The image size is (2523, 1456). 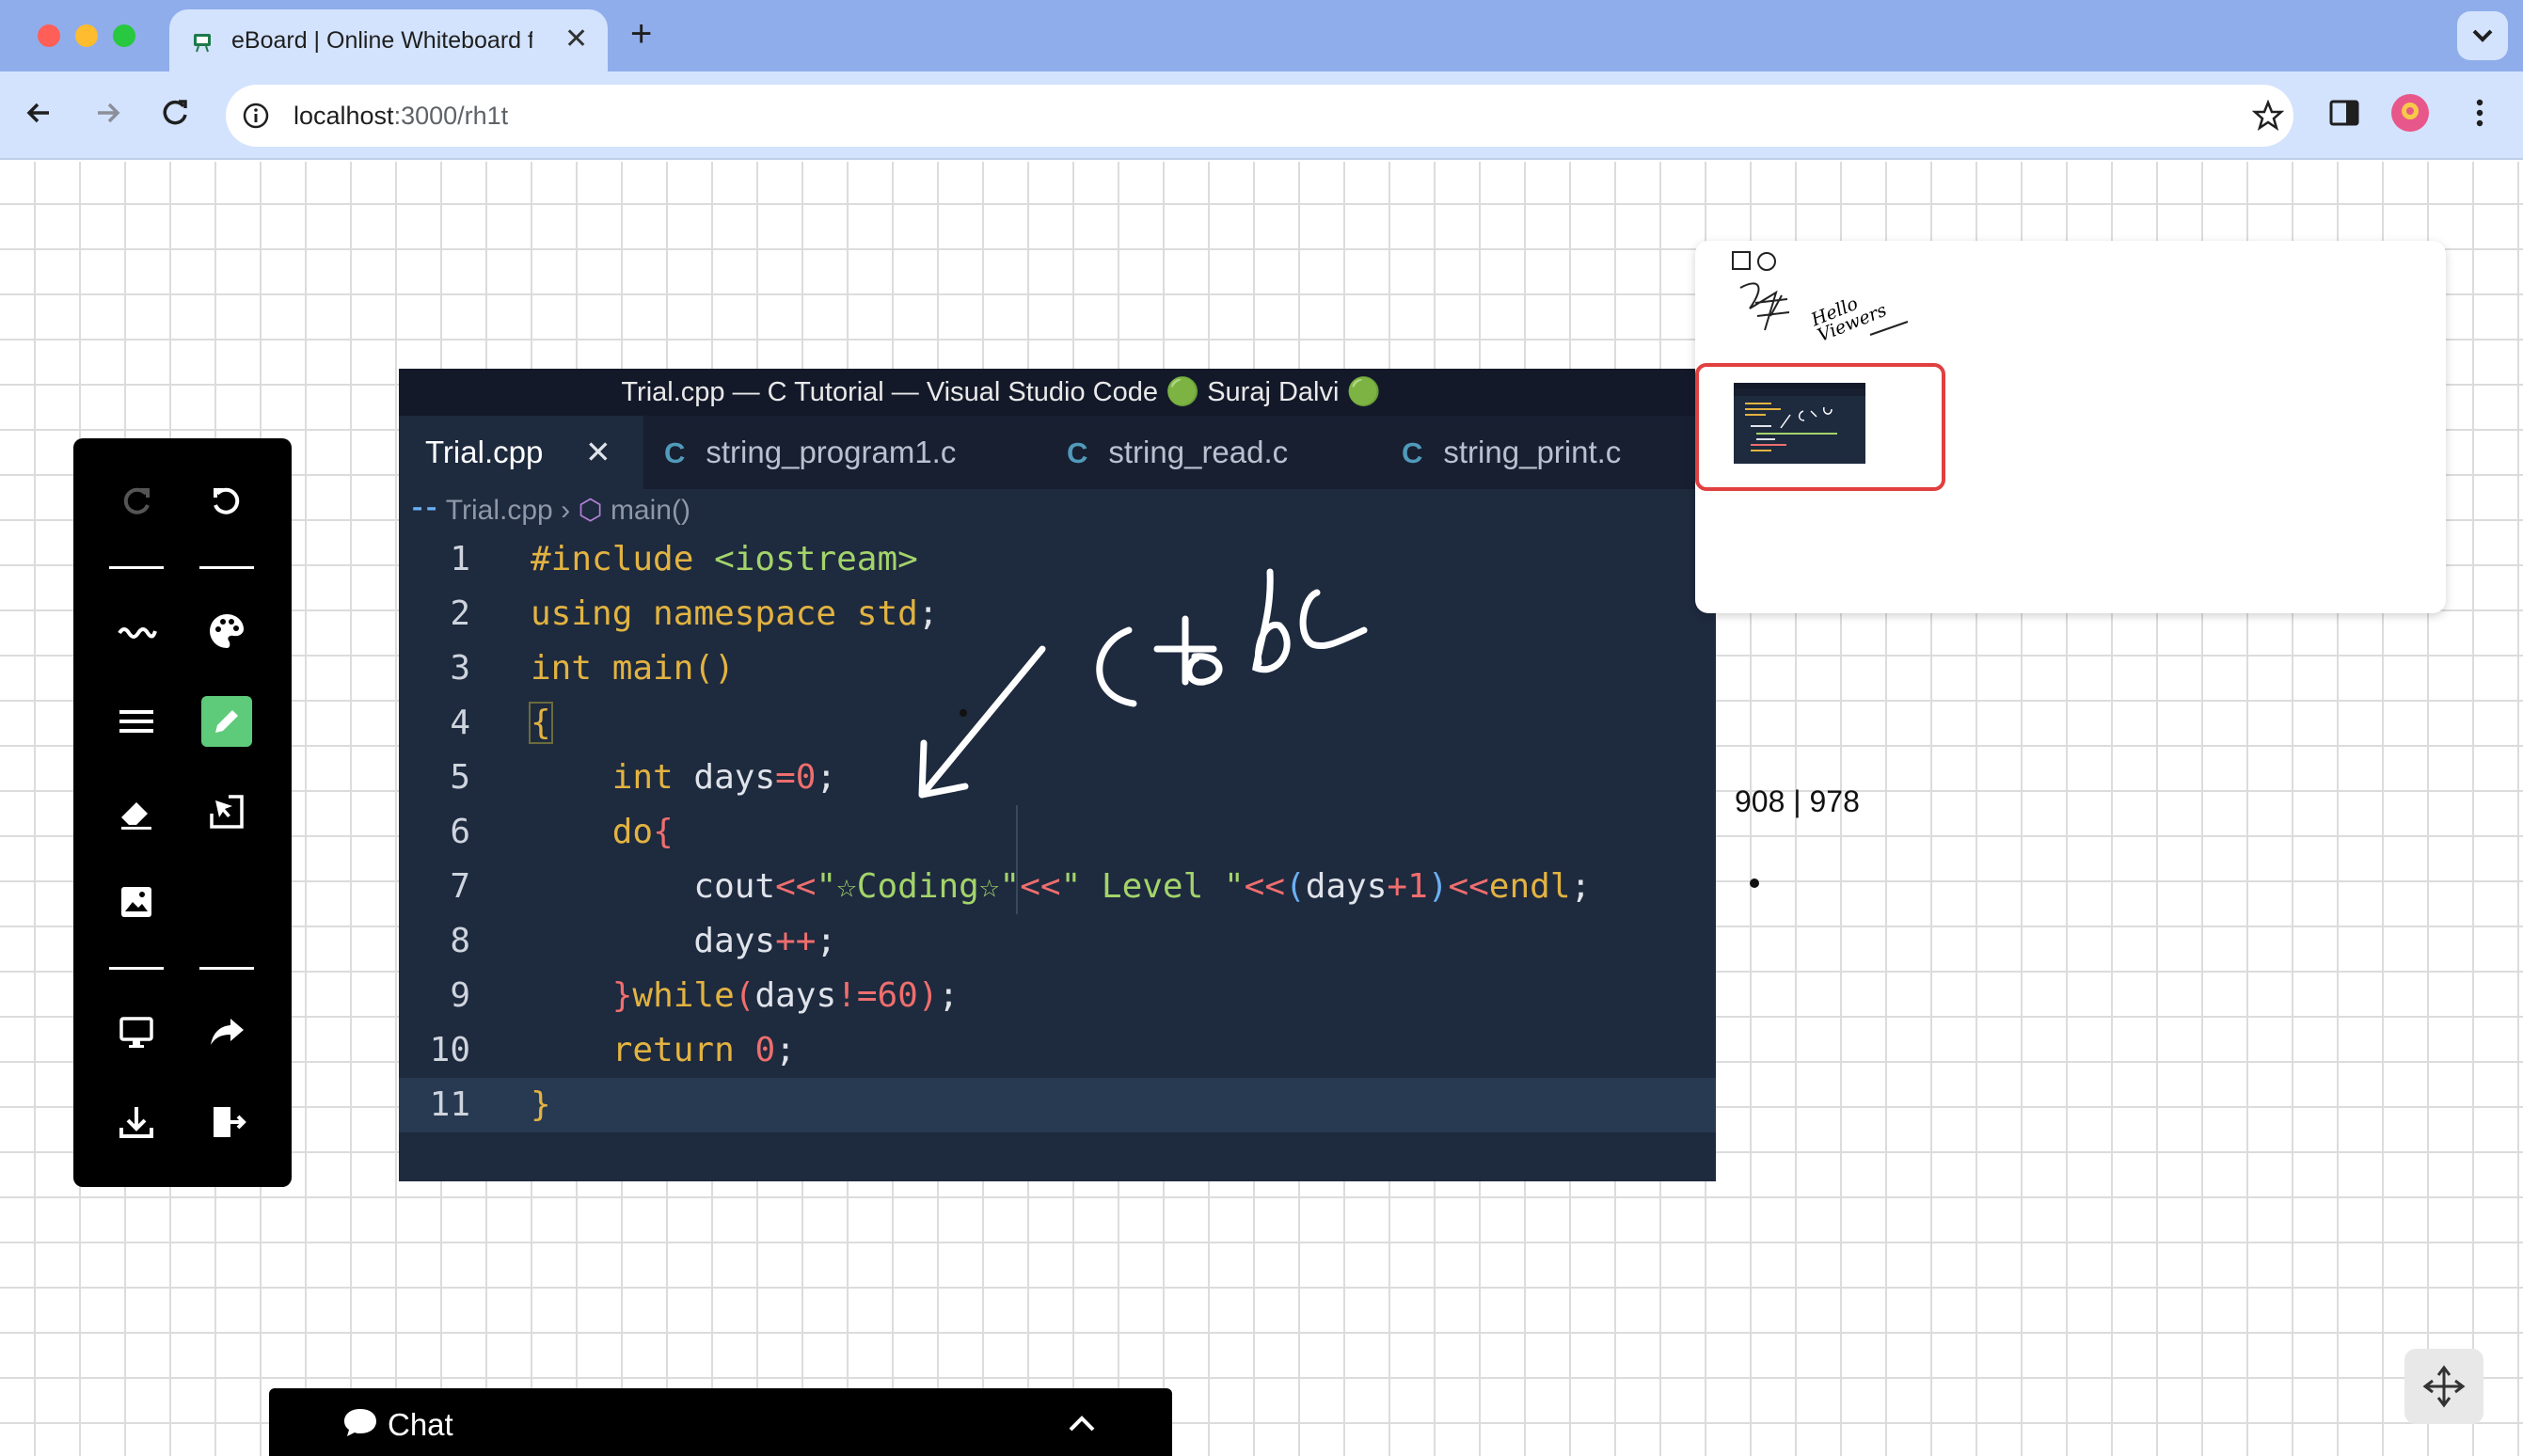 I want to click on share-button, so click(x=226, y=1031).